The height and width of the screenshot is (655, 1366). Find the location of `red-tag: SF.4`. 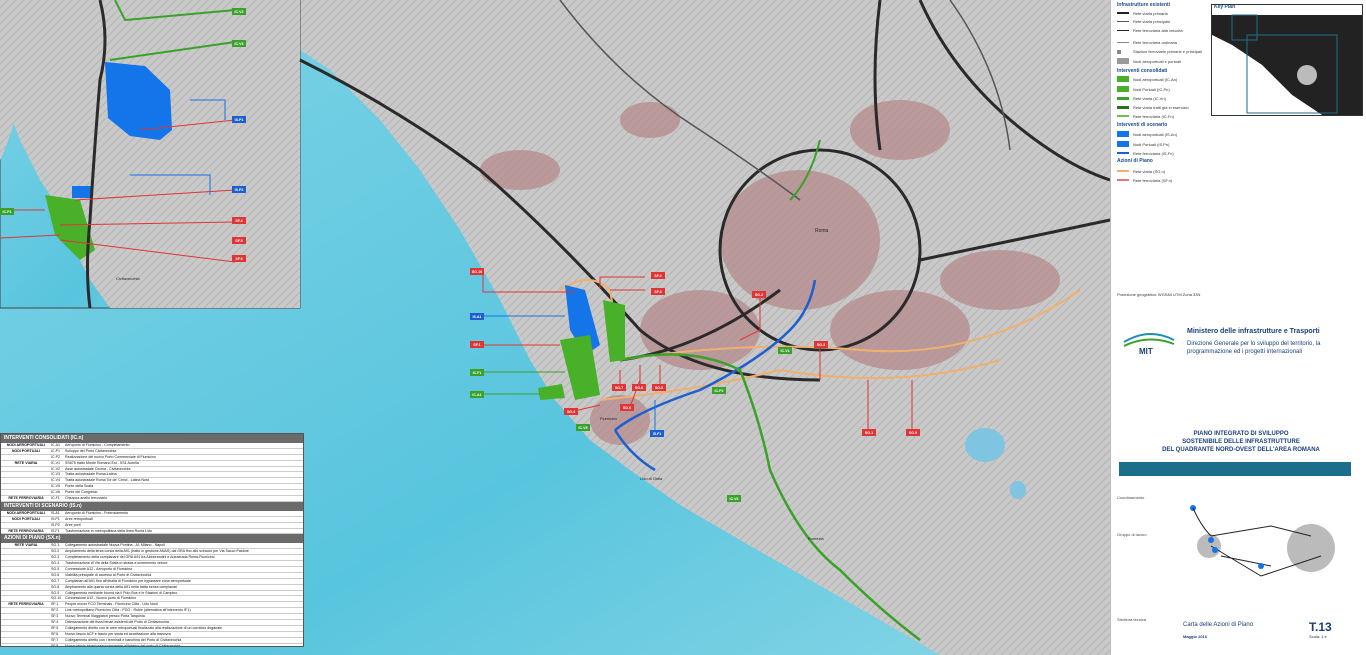

red-tag: SF.4 is located at coordinates (239, 220).